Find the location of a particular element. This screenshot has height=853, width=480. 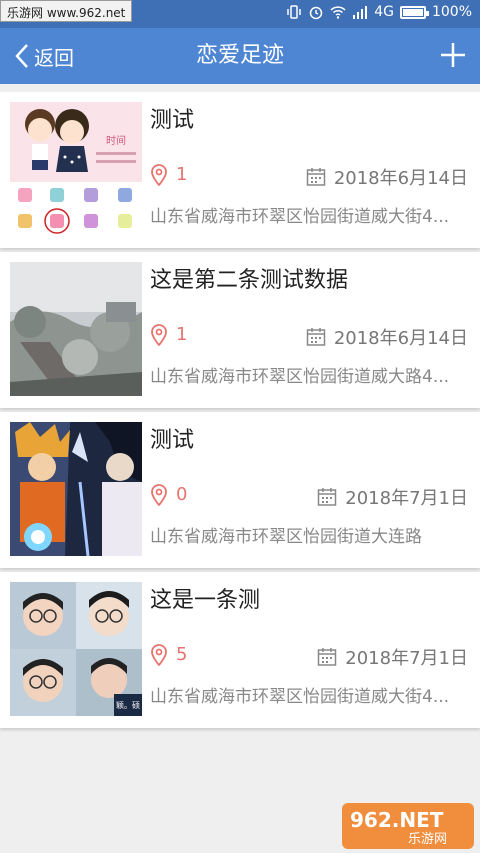

signal-icon is located at coordinates (360, 12).